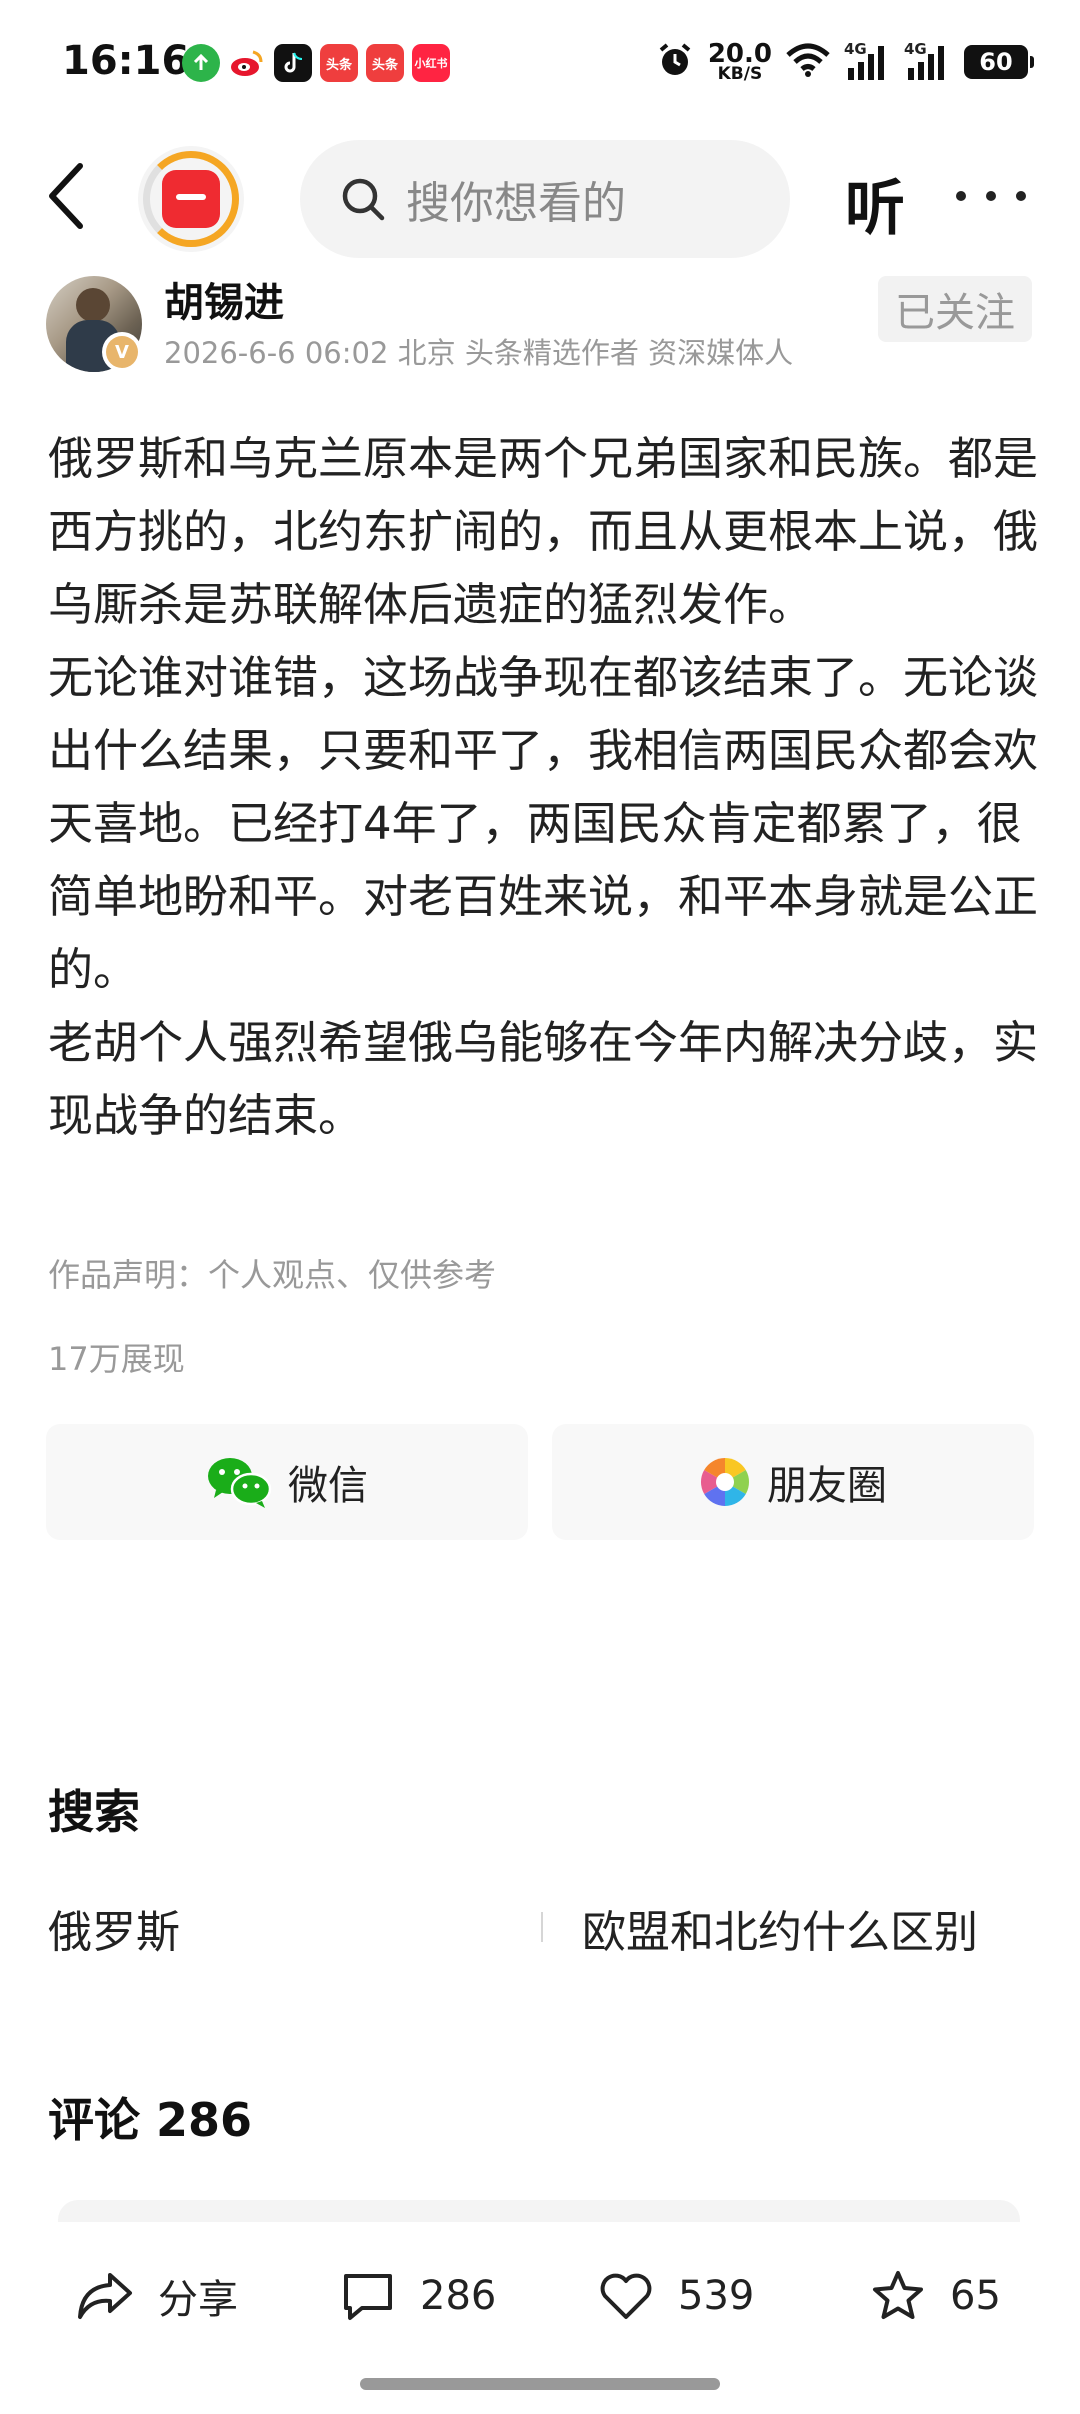 The image size is (1080, 2414). What do you see at coordinates (418, 2296) in the screenshot?
I see `comment-button: 286` at bounding box center [418, 2296].